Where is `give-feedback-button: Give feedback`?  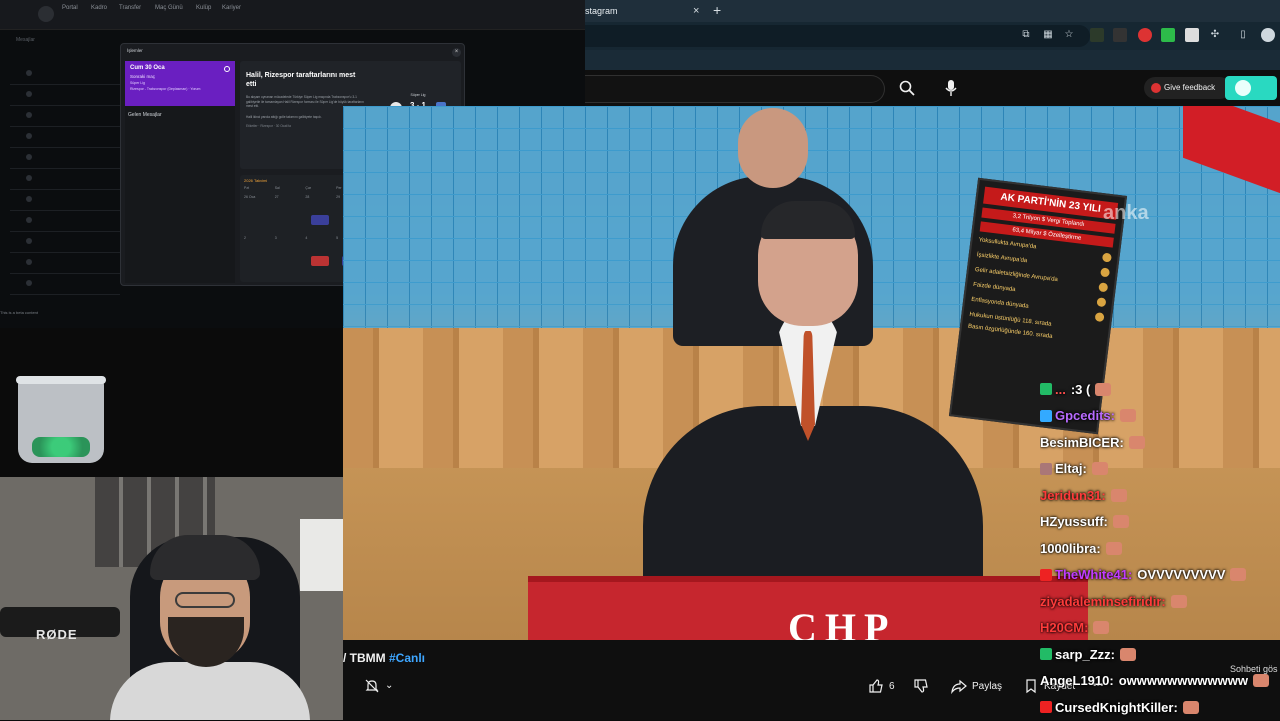
give-feedback-button: Give feedback is located at coordinates (1187, 88).